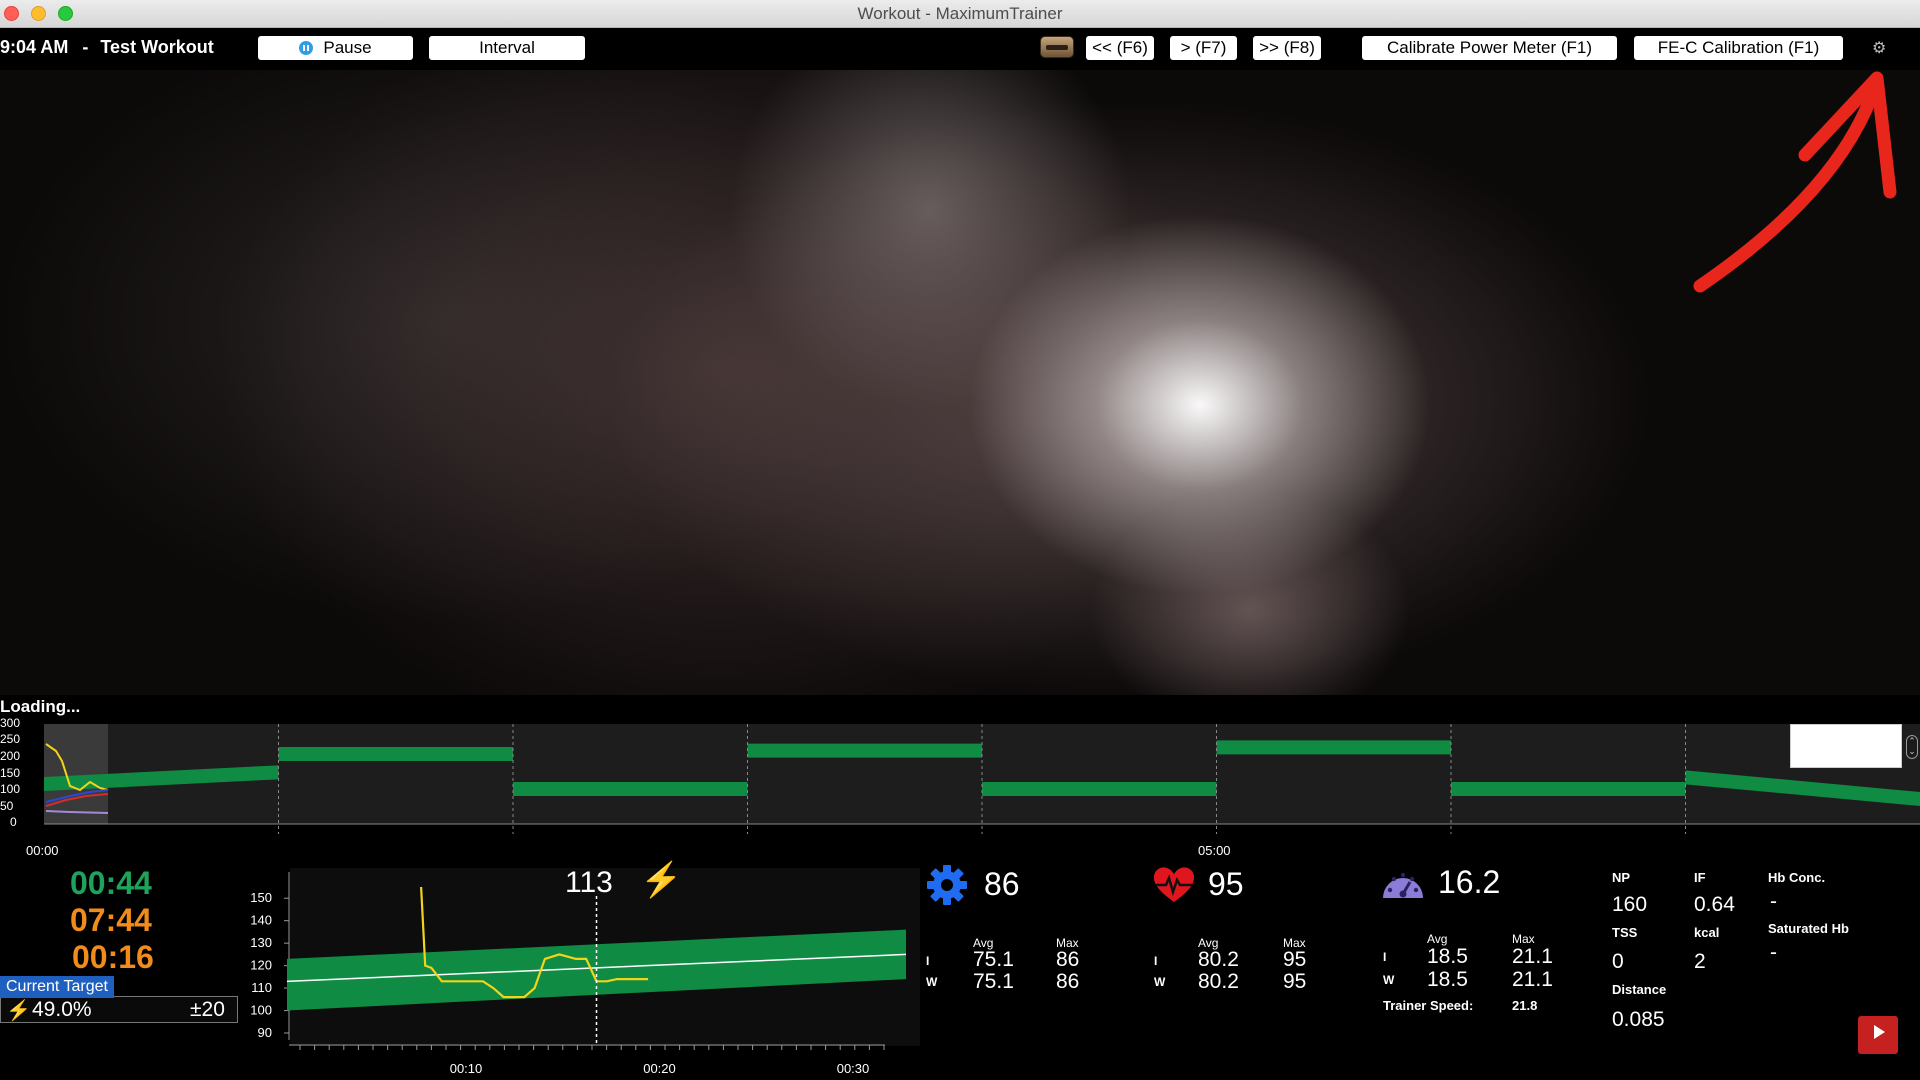 The width and height of the screenshot is (1920, 1080). Describe the element at coordinates (1621, 877) in the screenshot. I see `np-label: NP` at that location.